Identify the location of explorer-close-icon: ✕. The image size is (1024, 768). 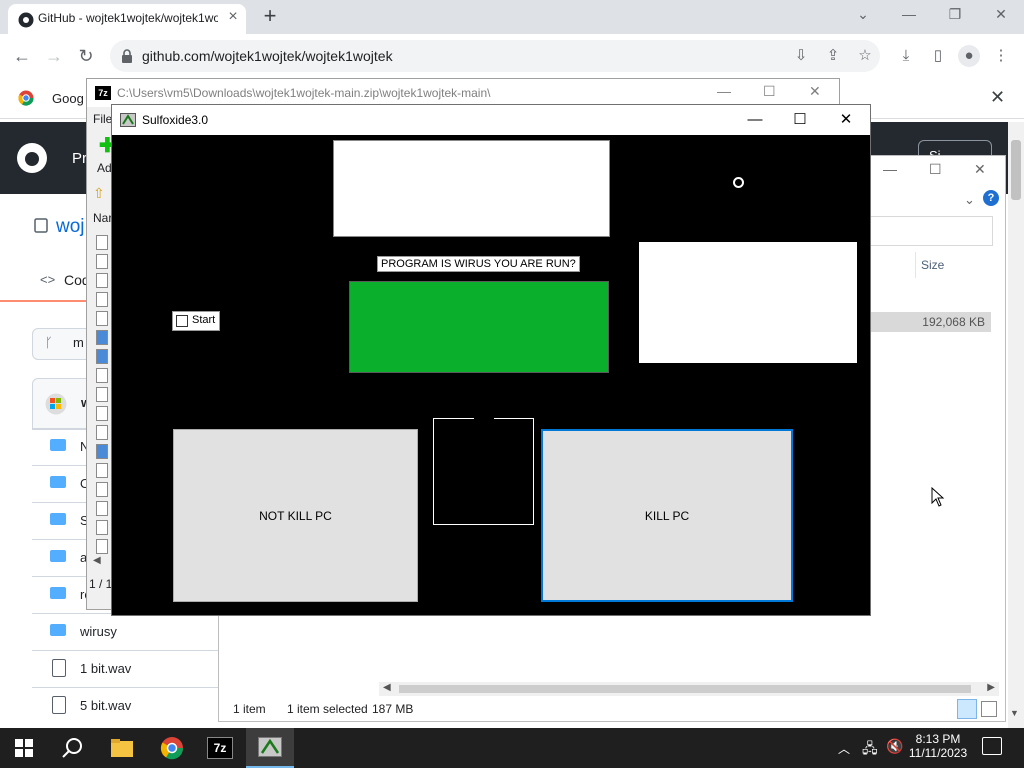
(980, 169).